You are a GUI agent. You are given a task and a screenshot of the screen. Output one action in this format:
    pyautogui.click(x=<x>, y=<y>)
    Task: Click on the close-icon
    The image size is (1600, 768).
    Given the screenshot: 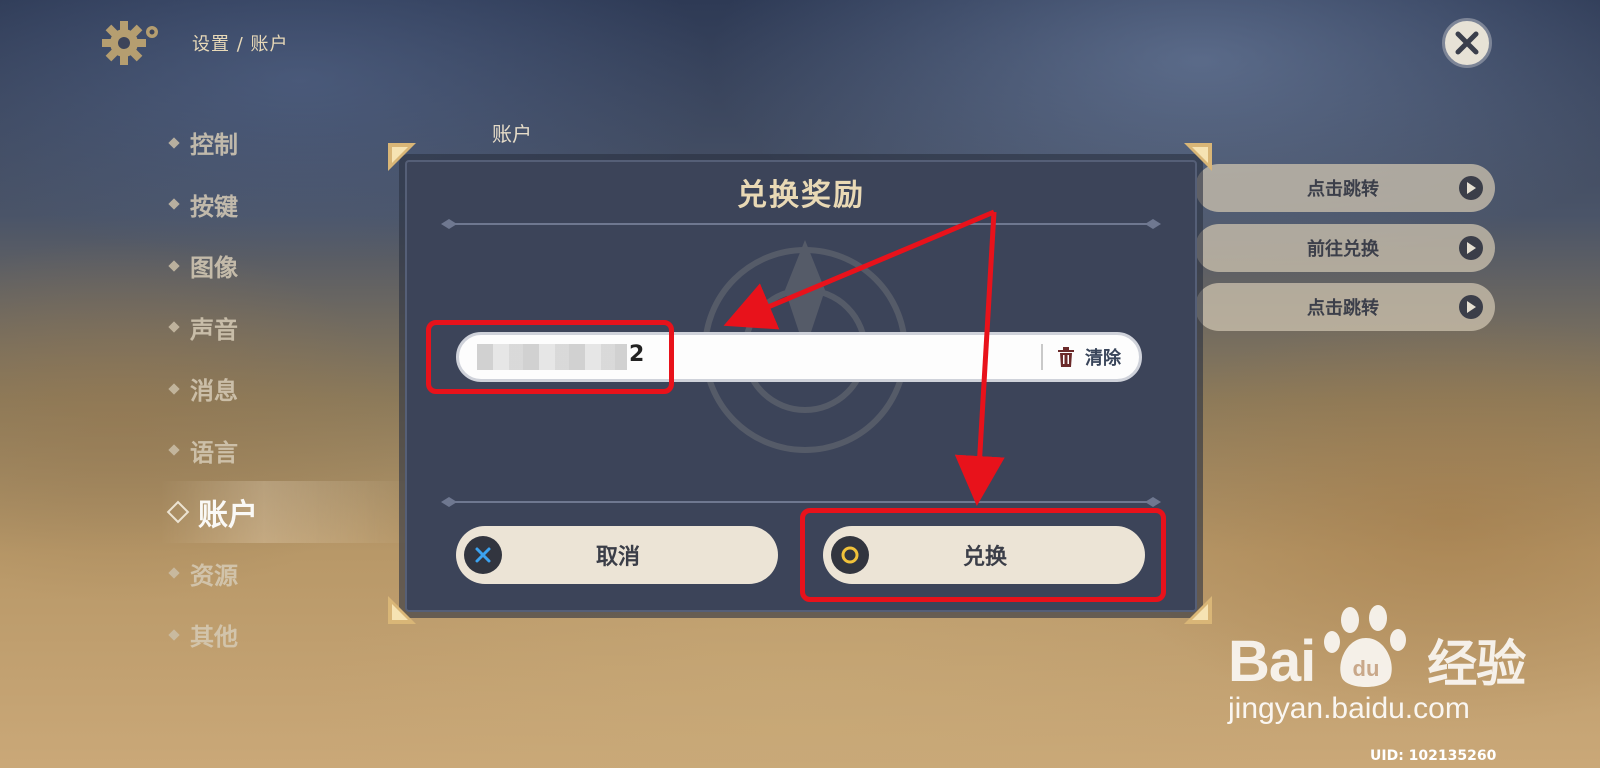 What is the action you would take?
    pyautogui.click(x=1467, y=43)
    